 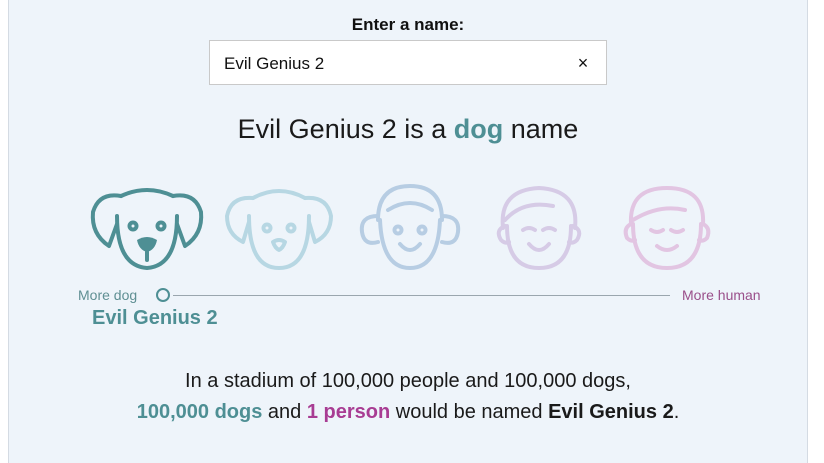 I want to click on more-dog-label: More dog, so click(x=108, y=295).